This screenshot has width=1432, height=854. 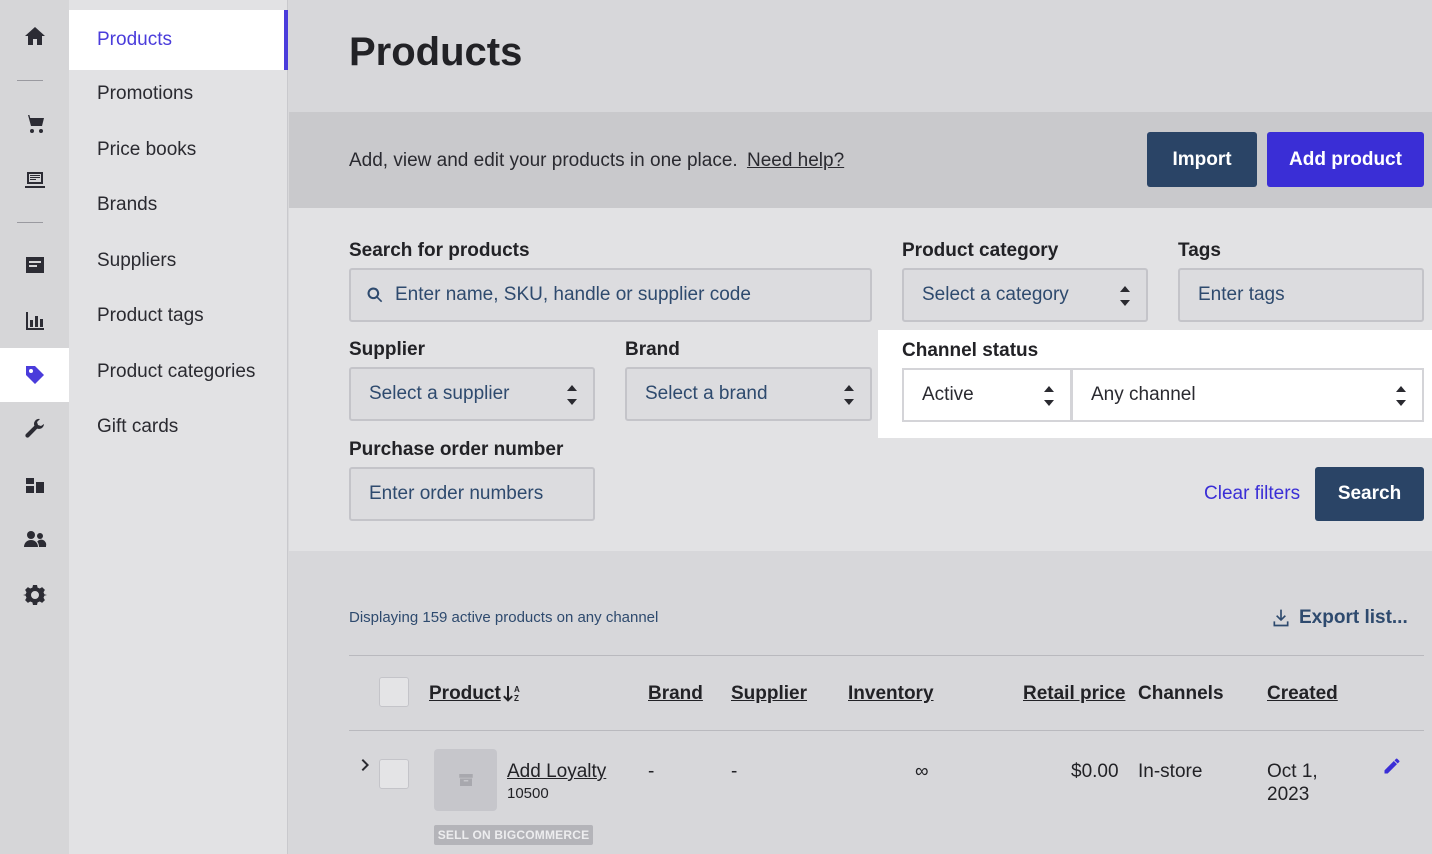 What do you see at coordinates (34, 375) in the screenshot?
I see `tag-icon` at bounding box center [34, 375].